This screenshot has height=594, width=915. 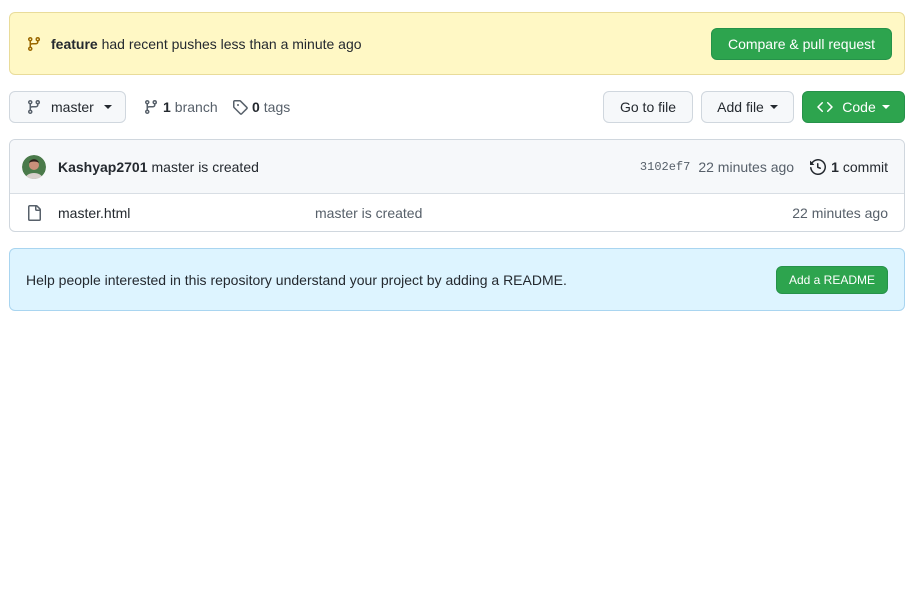 I want to click on commits-history-link: 1 commit, so click(x=849, y=167).